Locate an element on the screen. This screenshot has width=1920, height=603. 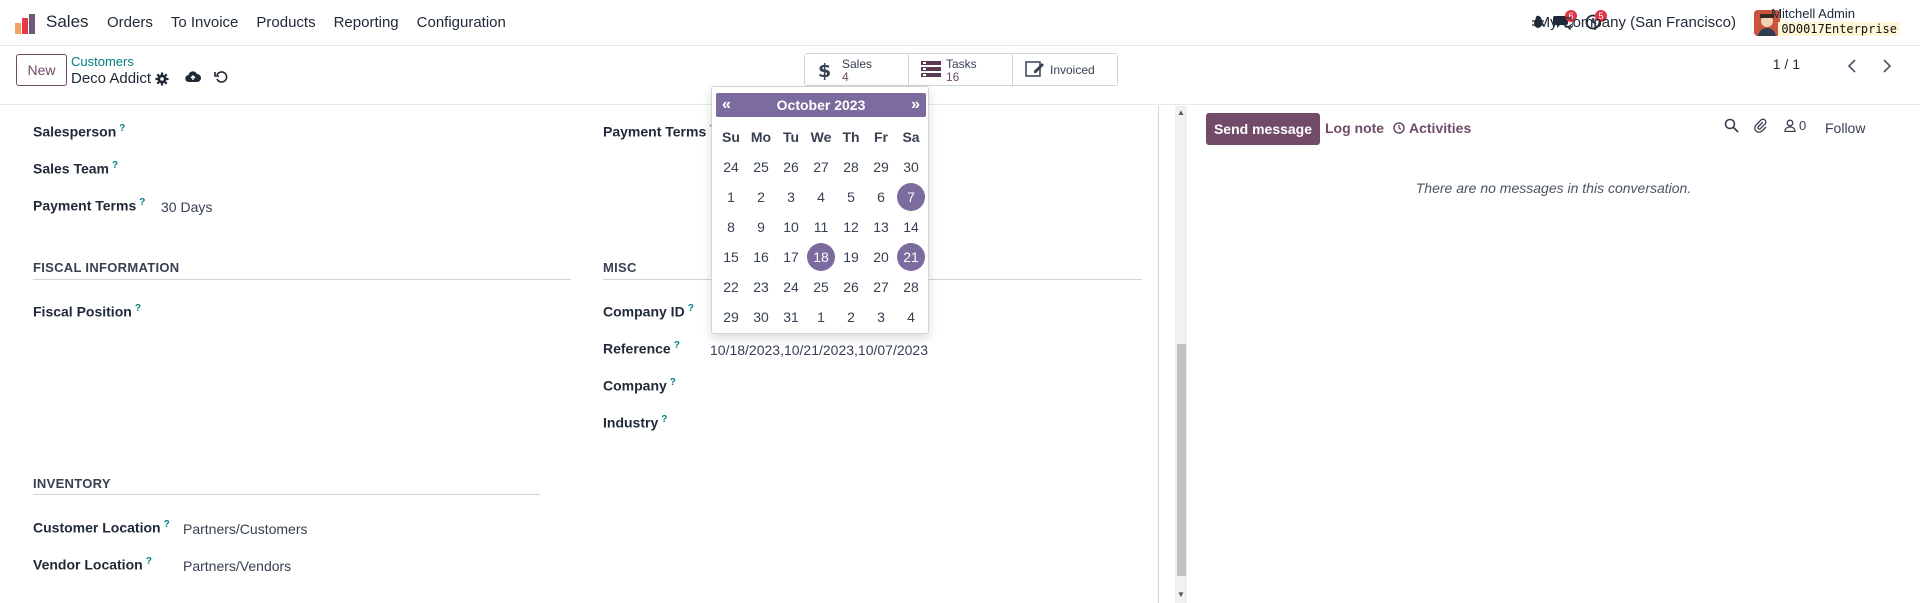
breadcrumb-current: Deco Addict is located at coordinates (111, 78).